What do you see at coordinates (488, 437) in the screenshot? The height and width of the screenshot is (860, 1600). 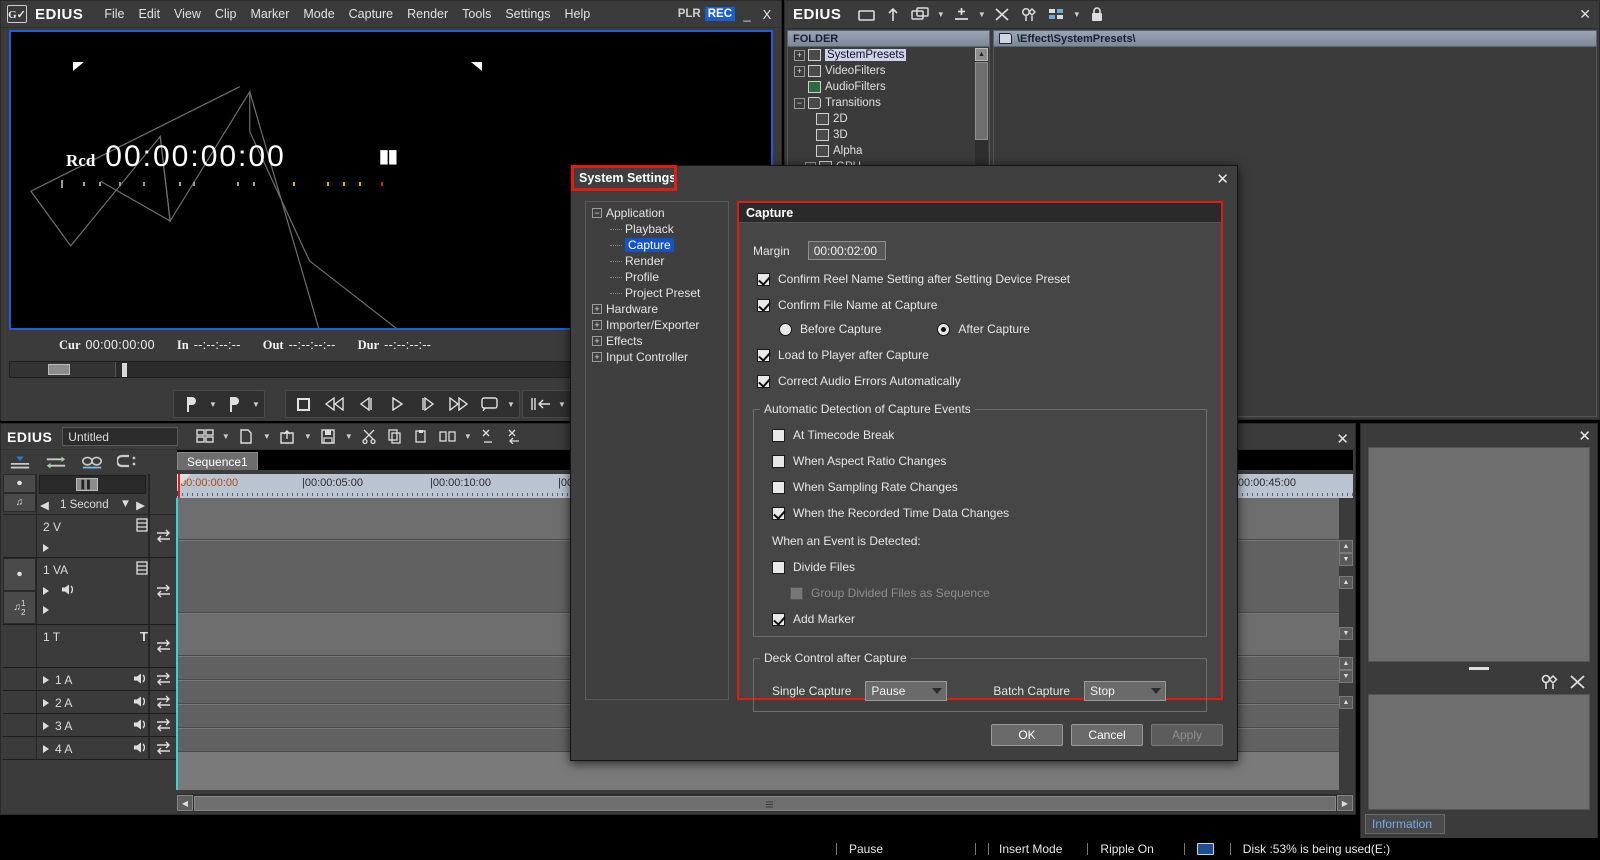 I see `delete-transition-icon` at bounding box center [488, 437].